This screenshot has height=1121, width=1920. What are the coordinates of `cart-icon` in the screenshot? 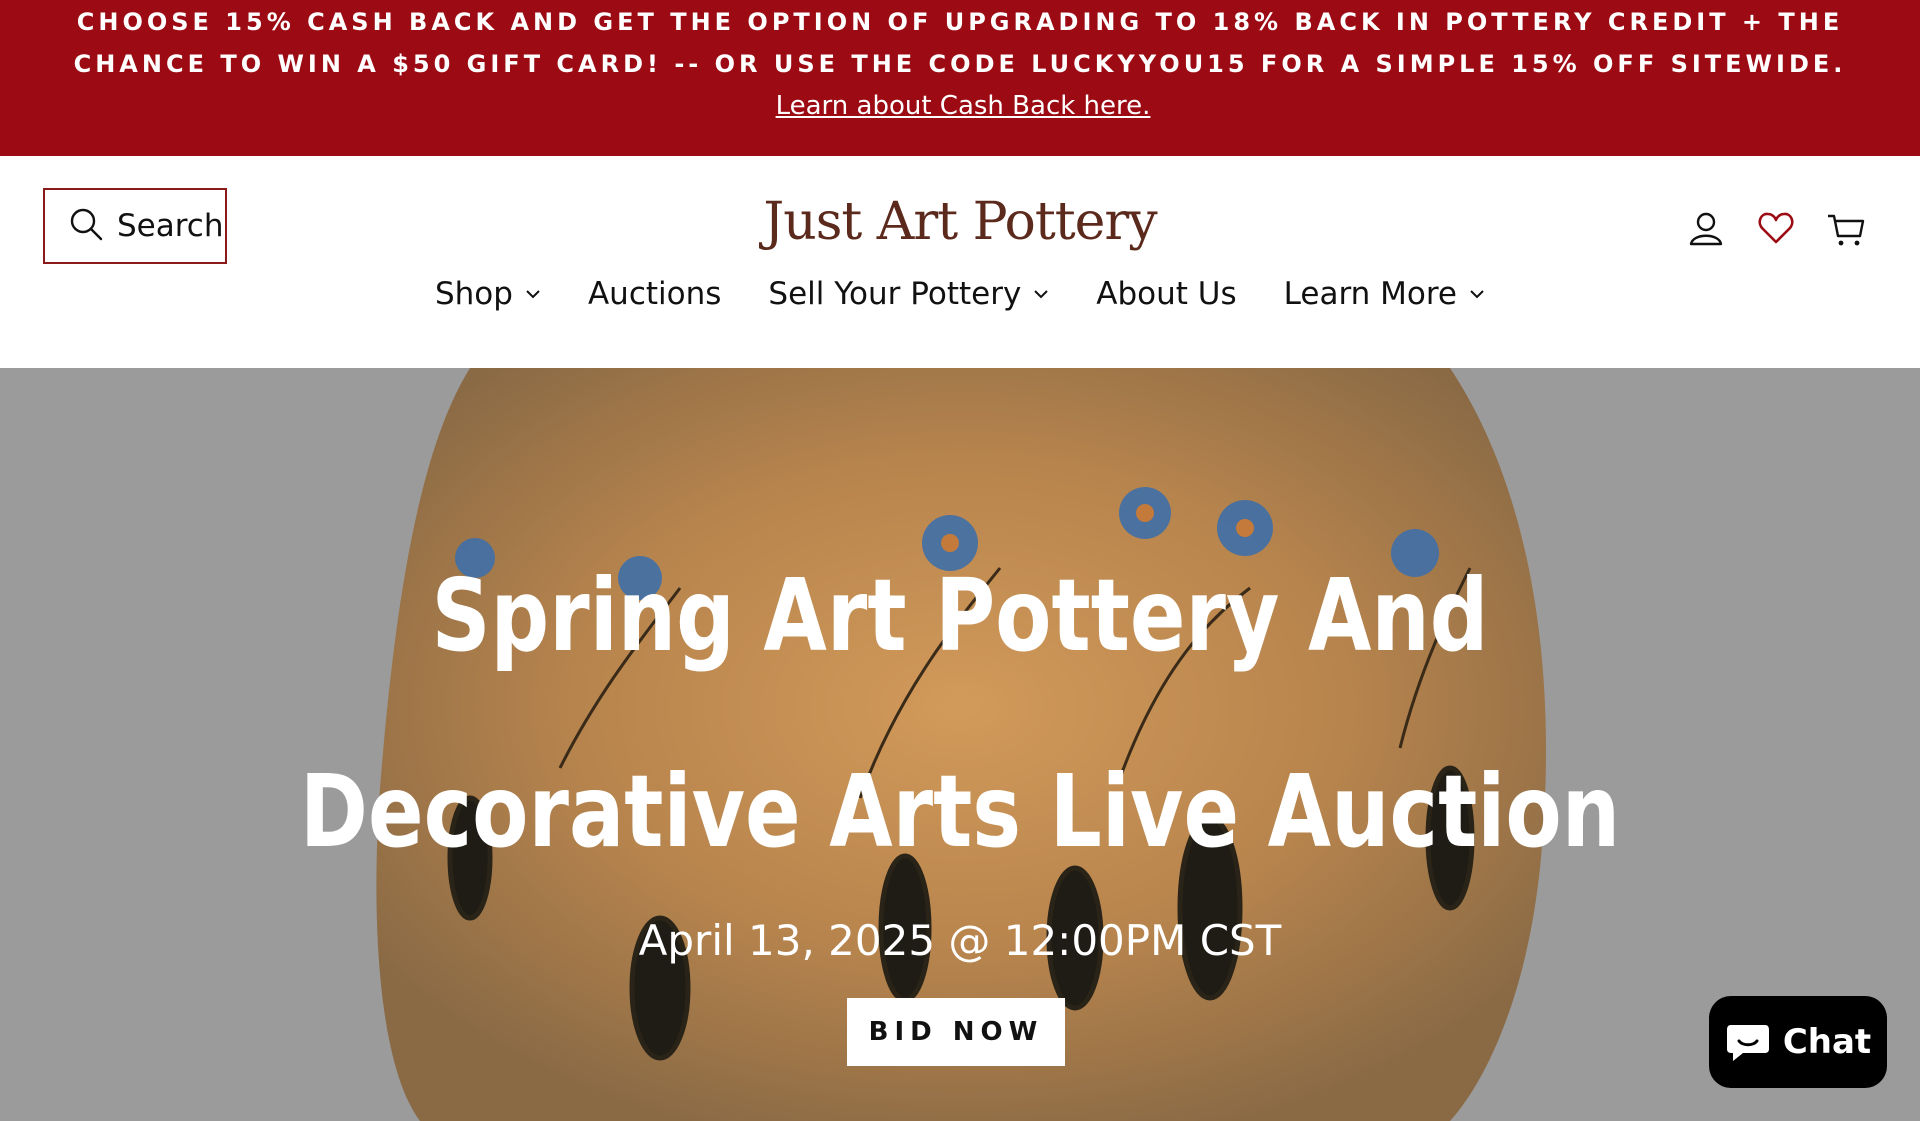 It's located at (1846, 228).